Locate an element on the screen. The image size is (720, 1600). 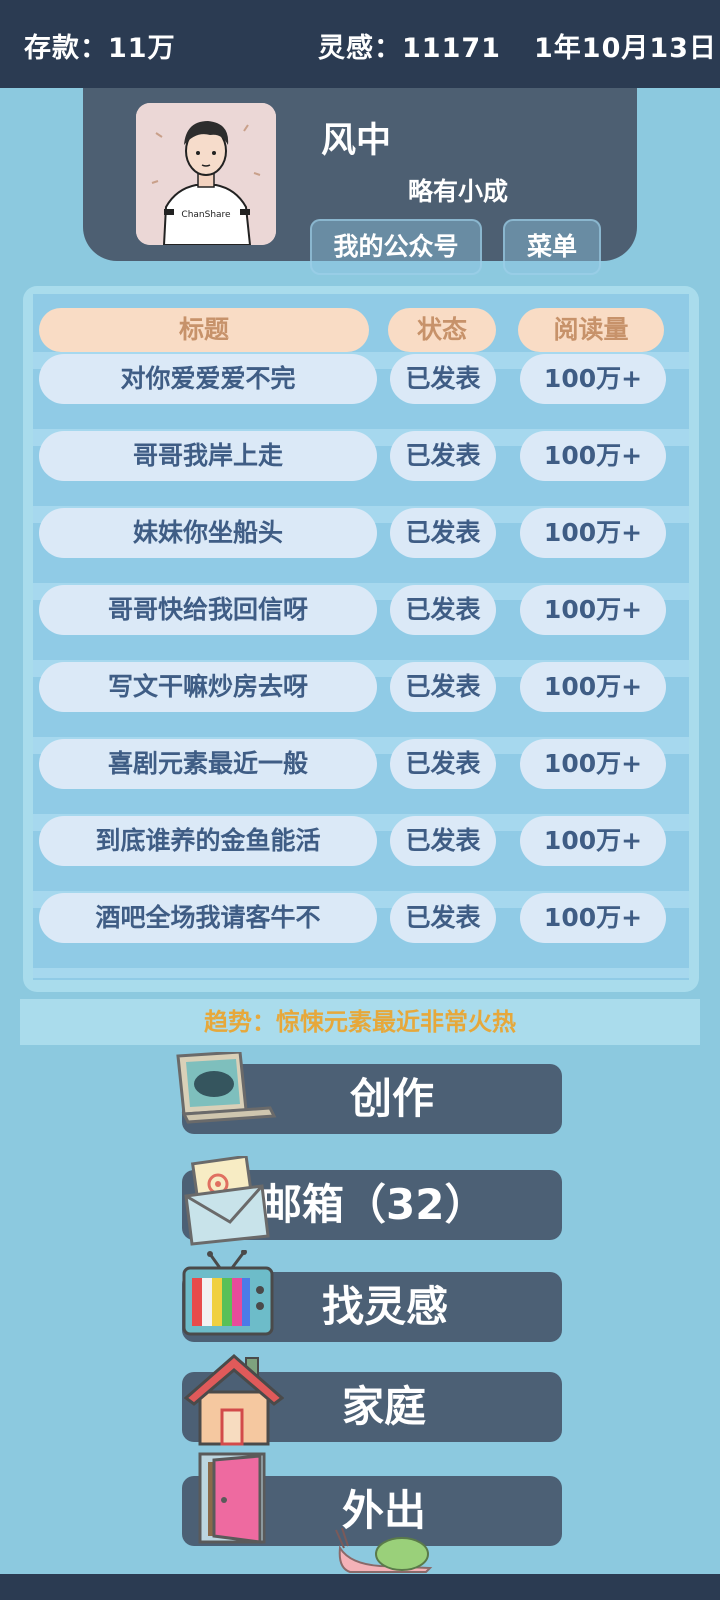
player-name: 风中 is located at coordinates (356, 141).